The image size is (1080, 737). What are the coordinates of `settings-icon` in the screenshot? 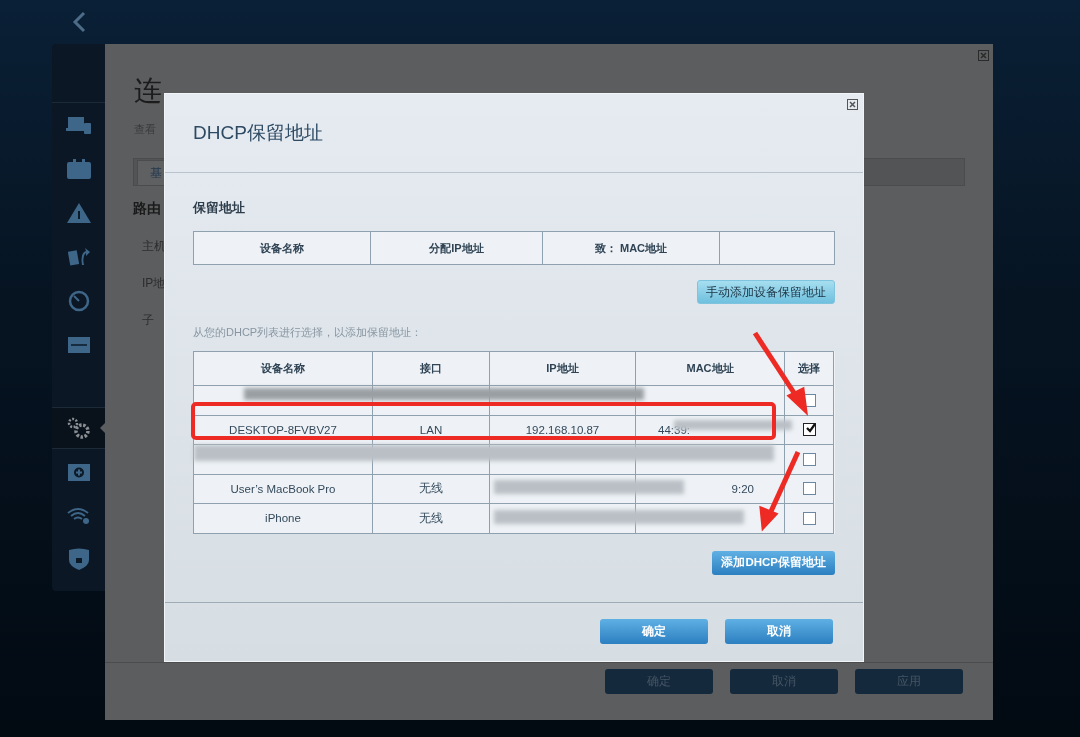 It's located at (79, 428).